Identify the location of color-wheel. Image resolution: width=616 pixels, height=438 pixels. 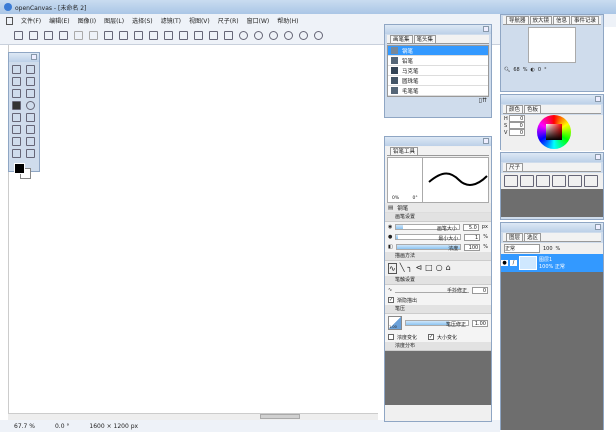
(554, 132).